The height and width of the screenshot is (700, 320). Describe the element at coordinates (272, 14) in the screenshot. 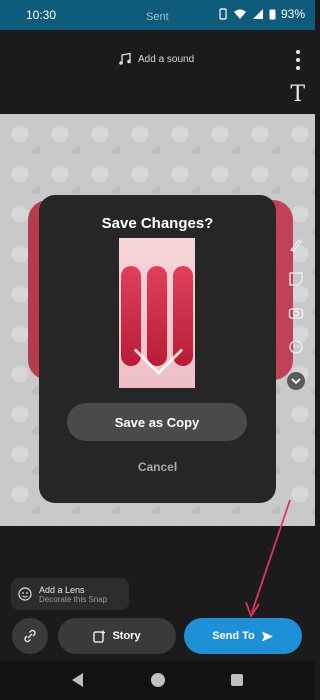

I see `battery-icon` at that location.